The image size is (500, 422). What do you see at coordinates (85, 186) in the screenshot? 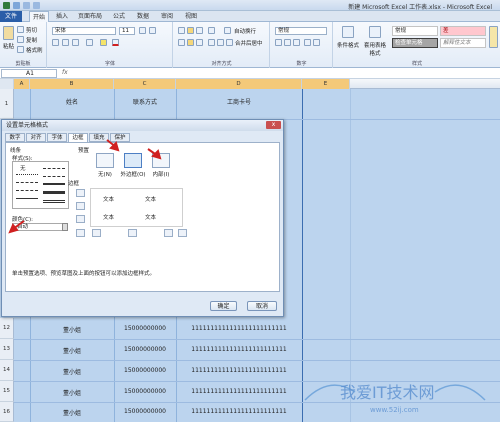
I see `annotation-arrows` at bounding box center [85, 186].